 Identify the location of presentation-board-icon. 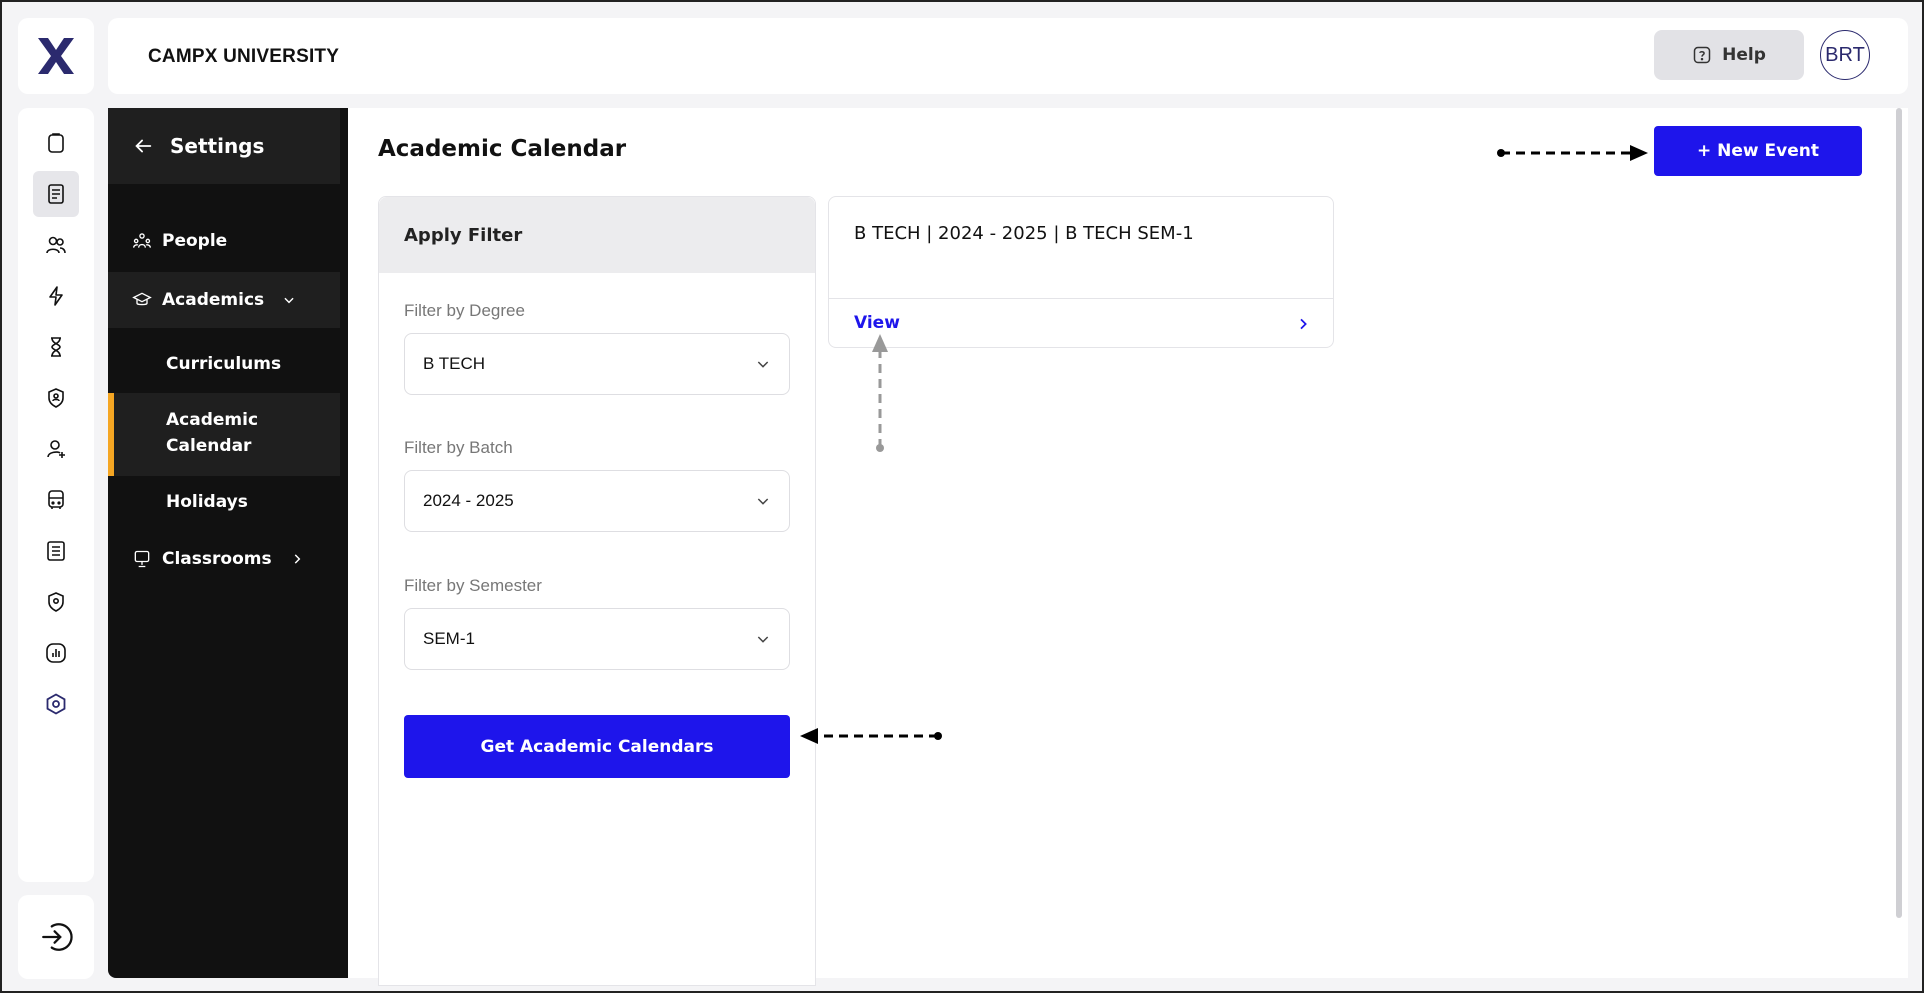
(142, 559).